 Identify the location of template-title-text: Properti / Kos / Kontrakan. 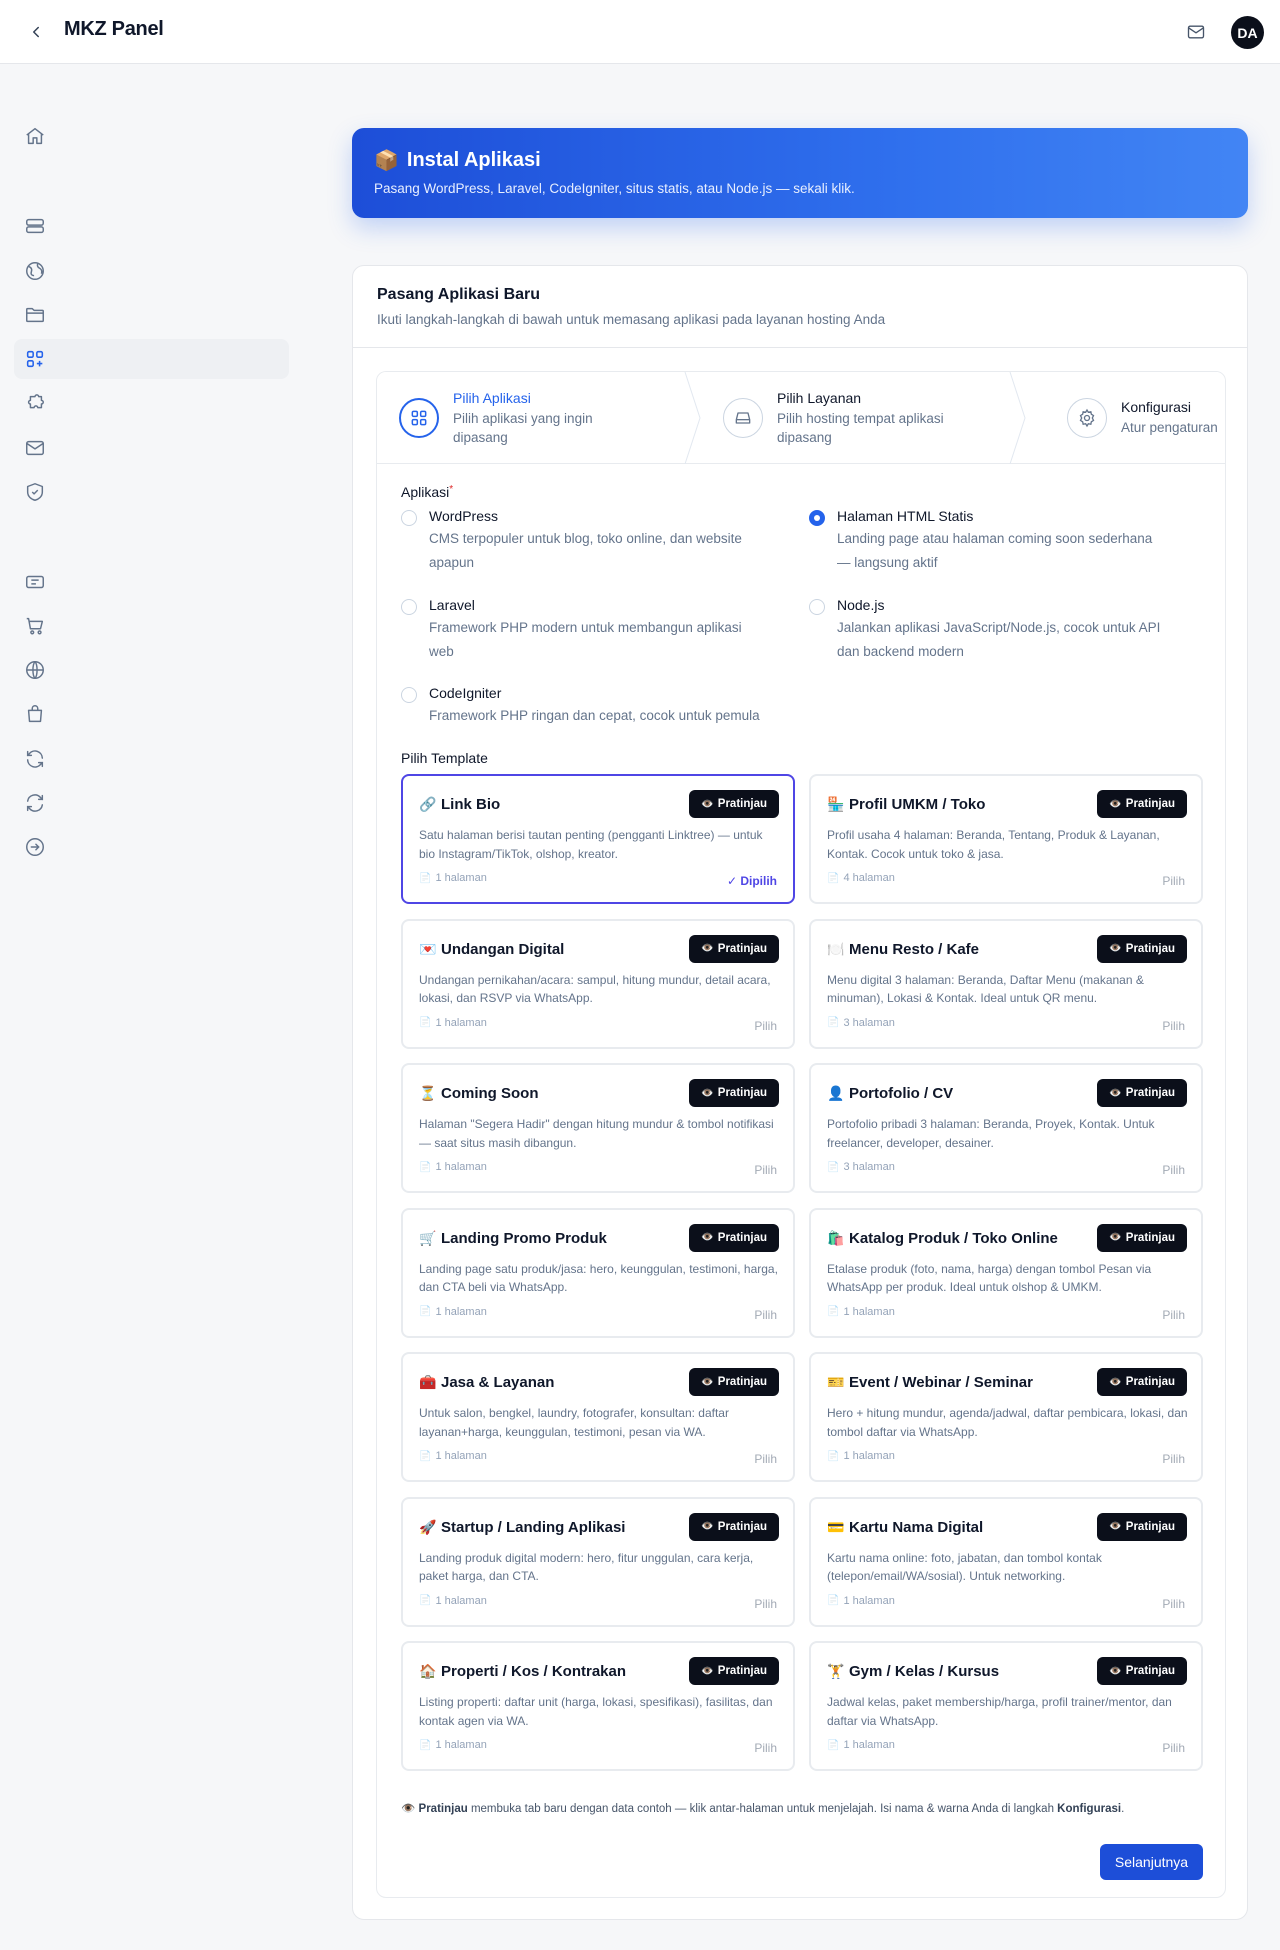
(534, 1671).